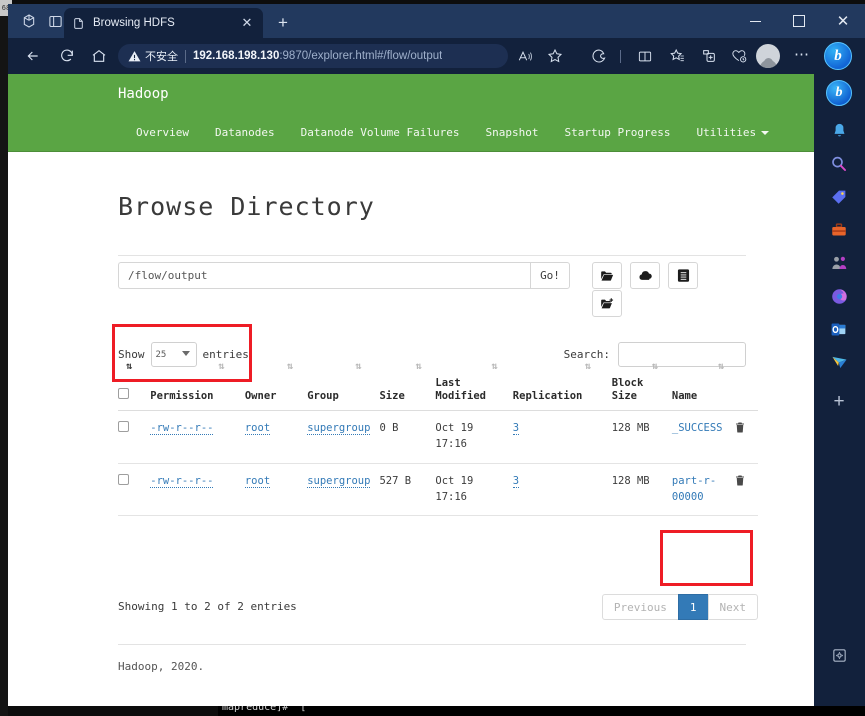 The image size is (865, 716). I want to click on sidebar-office, so click(839, 296).